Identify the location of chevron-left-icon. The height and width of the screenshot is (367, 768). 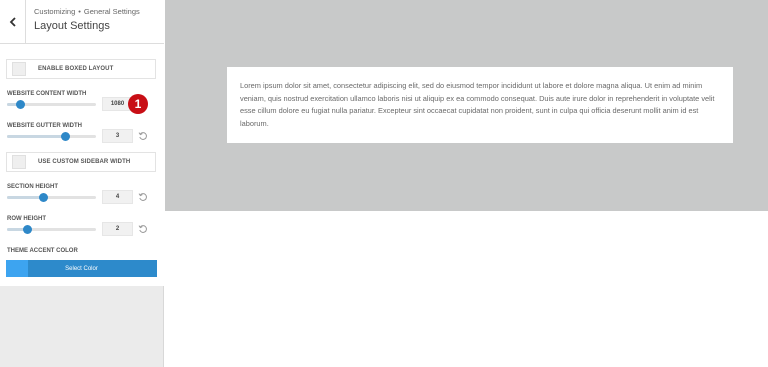
(12, 22).